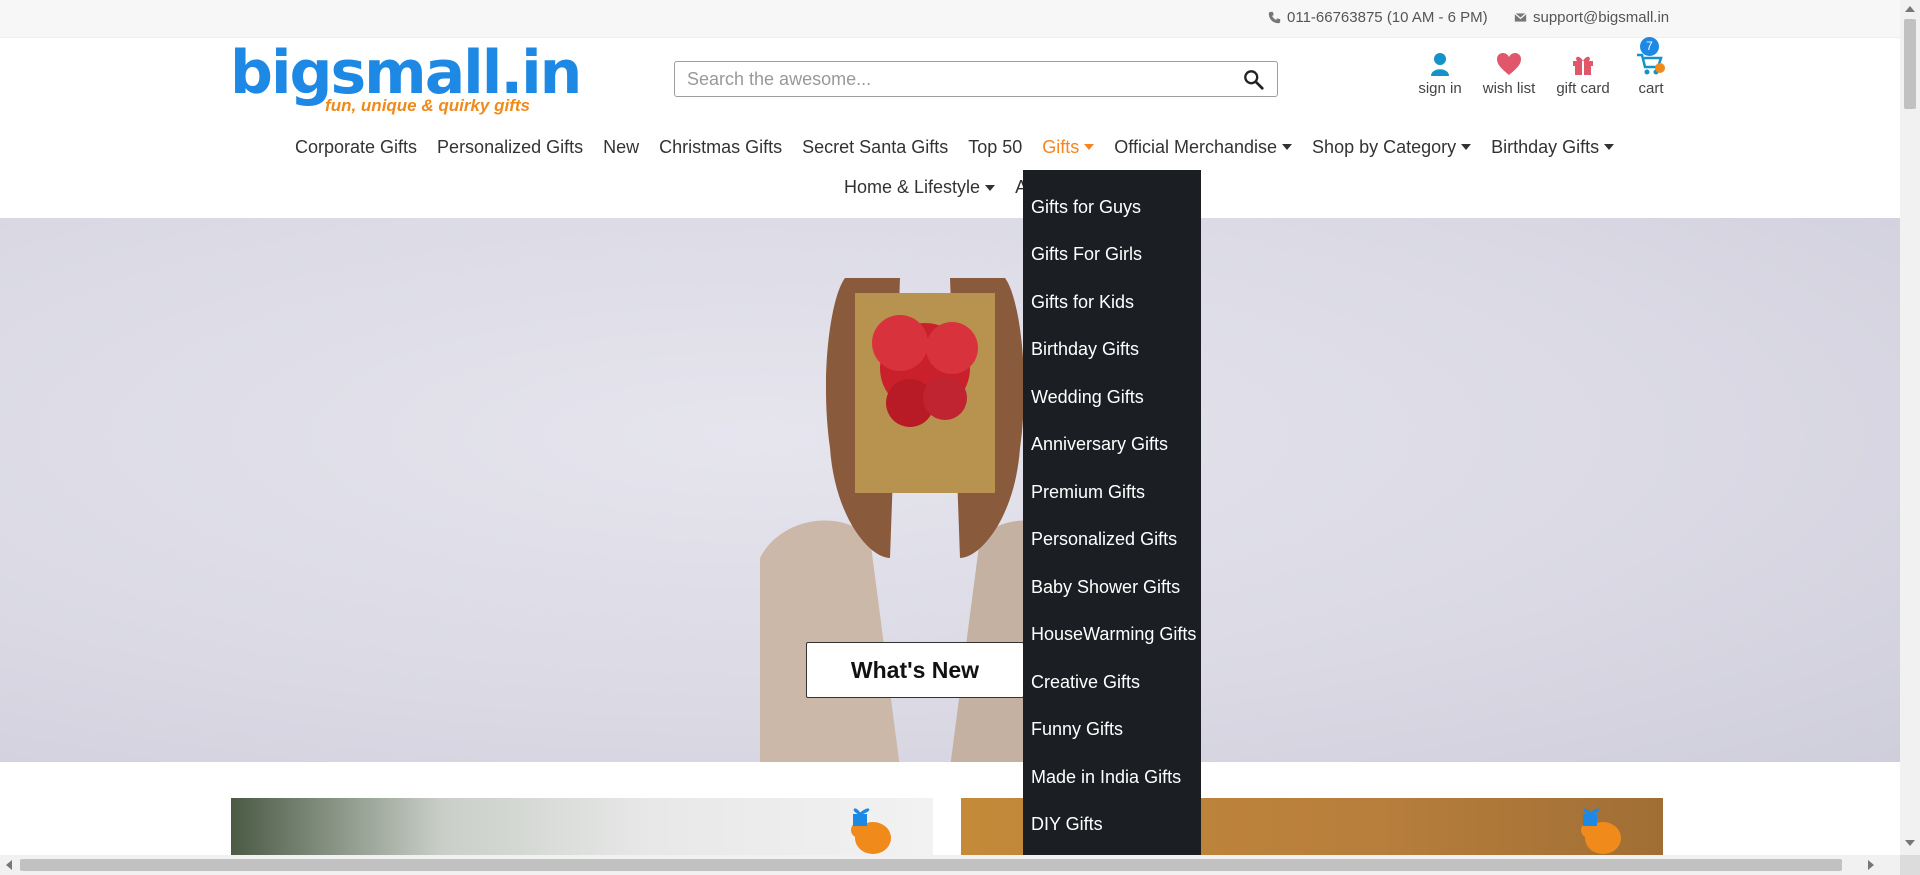 This screenshot has width=1920, height=875. Describe the element at coordinates (1068, 147) in the screenshot. I see `nav-gifts: Gifts` at that location.